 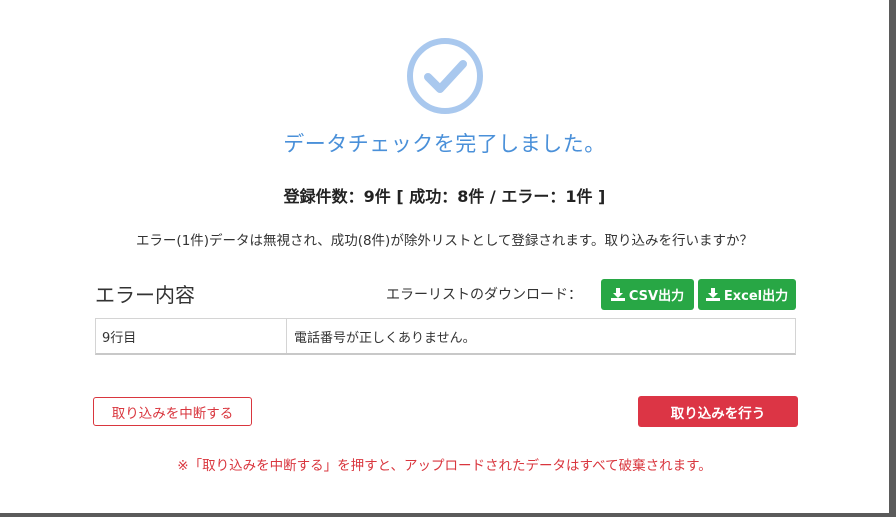 I want to click on dialog-title: データチェックを完了しました。, so click(x=444, y=144).